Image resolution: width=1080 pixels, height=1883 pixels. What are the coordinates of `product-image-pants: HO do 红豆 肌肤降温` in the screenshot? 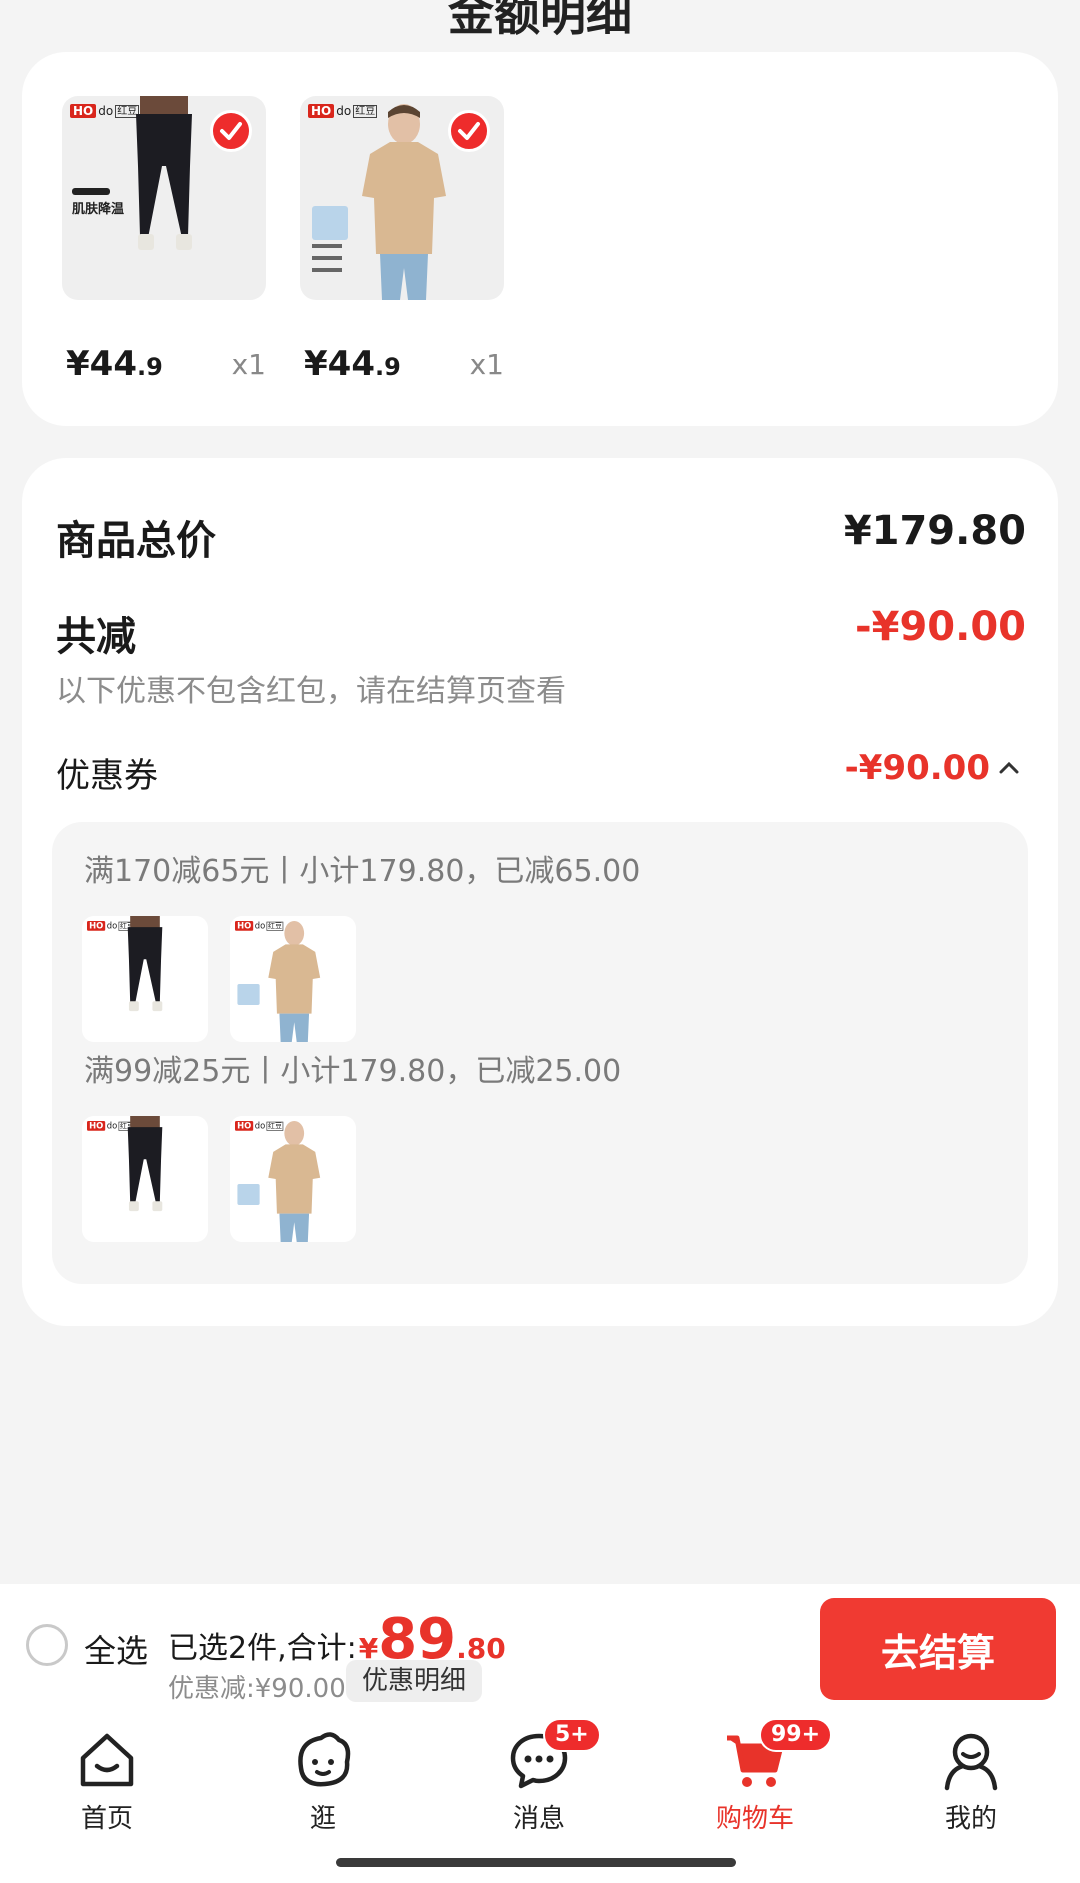 It's located at (164, 198).